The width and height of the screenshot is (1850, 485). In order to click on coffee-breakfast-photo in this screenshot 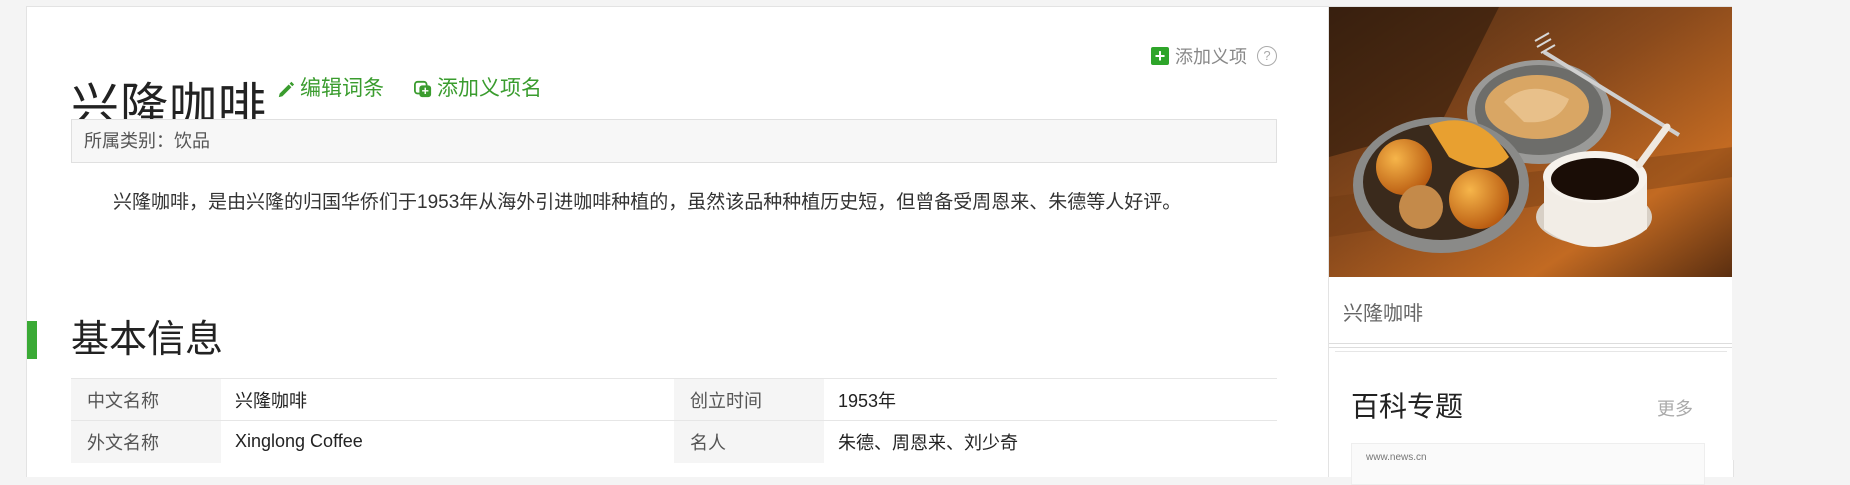, I will do `click(1531, 142)`.